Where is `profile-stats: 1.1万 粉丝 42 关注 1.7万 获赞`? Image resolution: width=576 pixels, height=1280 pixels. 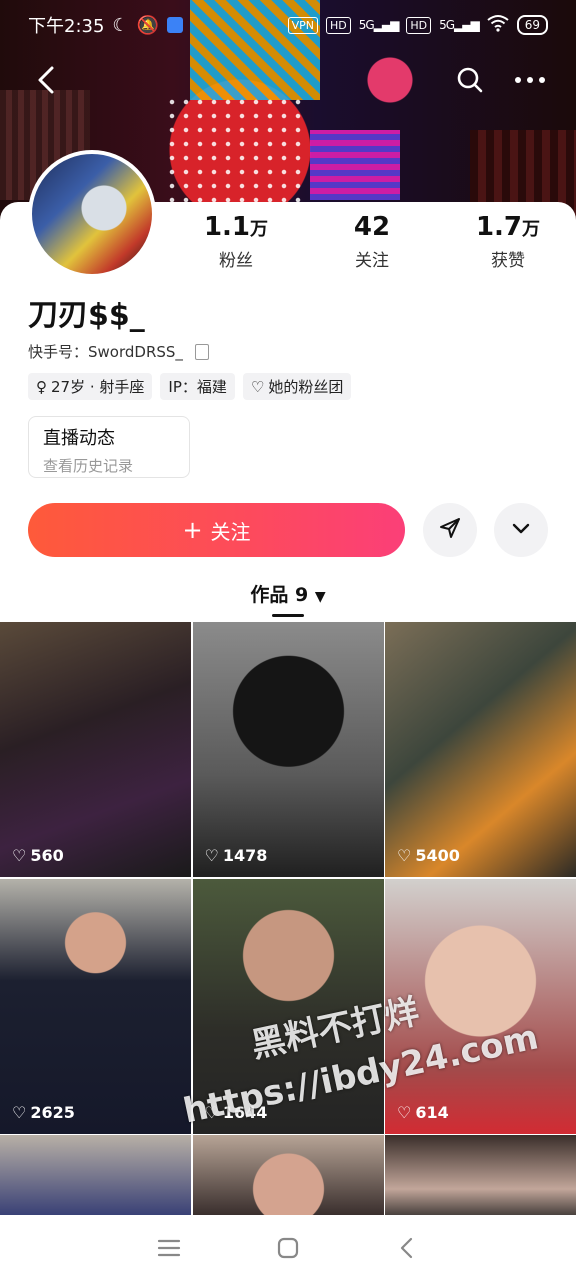
profile-stats: 1.1万 粉丝 42 关注 1.7万 获赞 is located at coordinates (372, 241).